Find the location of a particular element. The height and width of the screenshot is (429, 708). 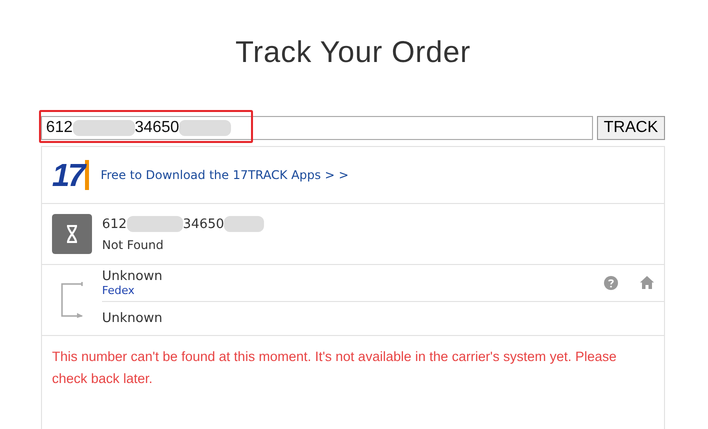

app-logo: 17 is located at coordinates (70, 175).